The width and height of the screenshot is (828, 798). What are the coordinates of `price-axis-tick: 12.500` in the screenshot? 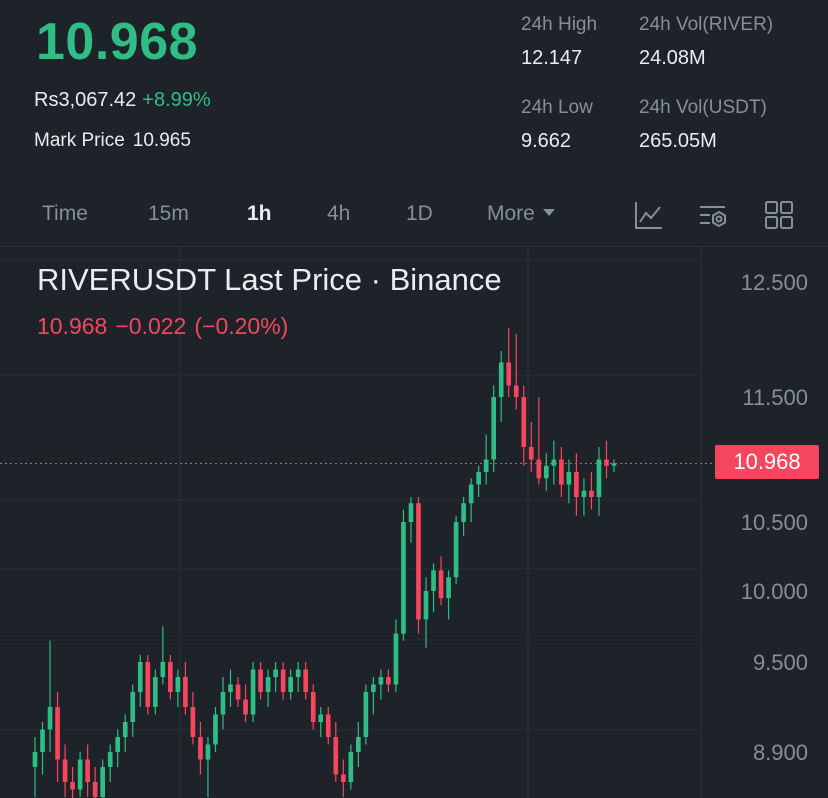 It's located at (774, 282).